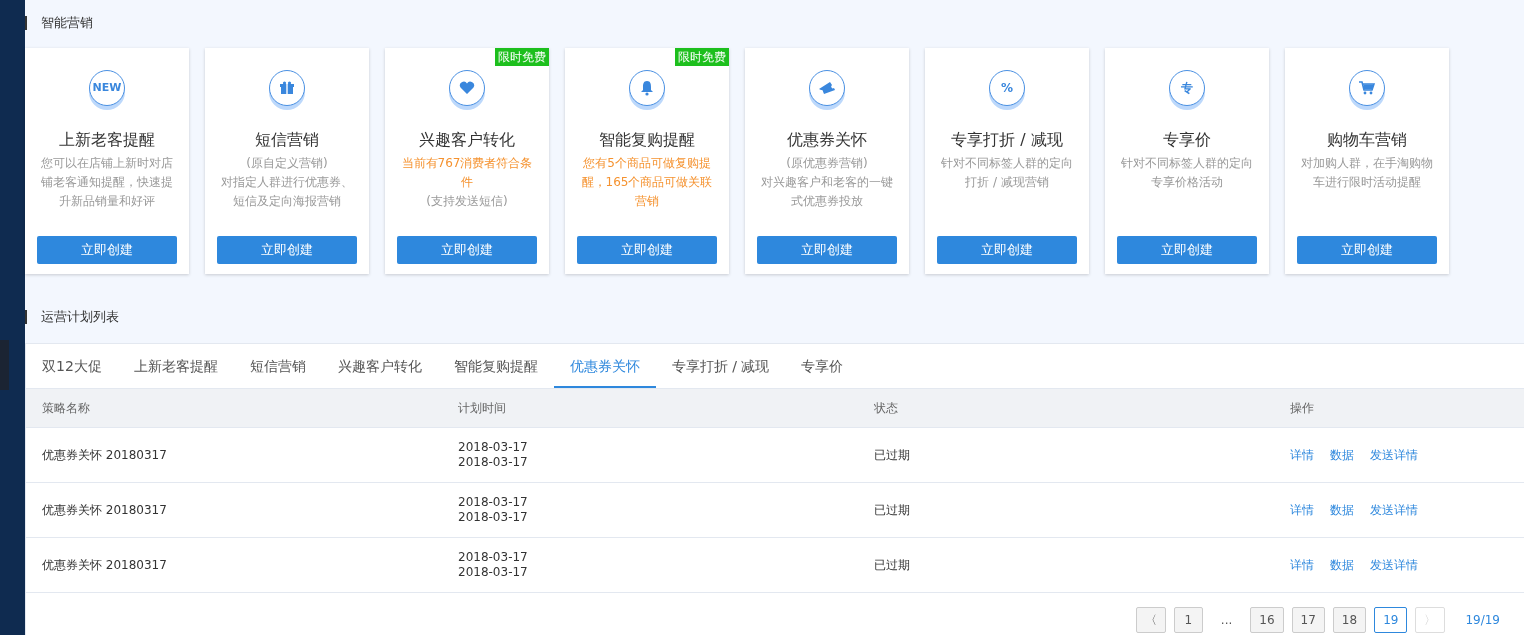 This screenshot has height=635, width=1524. What do you see at coordinates (827, 192) in the screenshot?
I see `card-note: 对兴趣客户和老客的一键式优惠券投放` at bounding box center [827, 192].